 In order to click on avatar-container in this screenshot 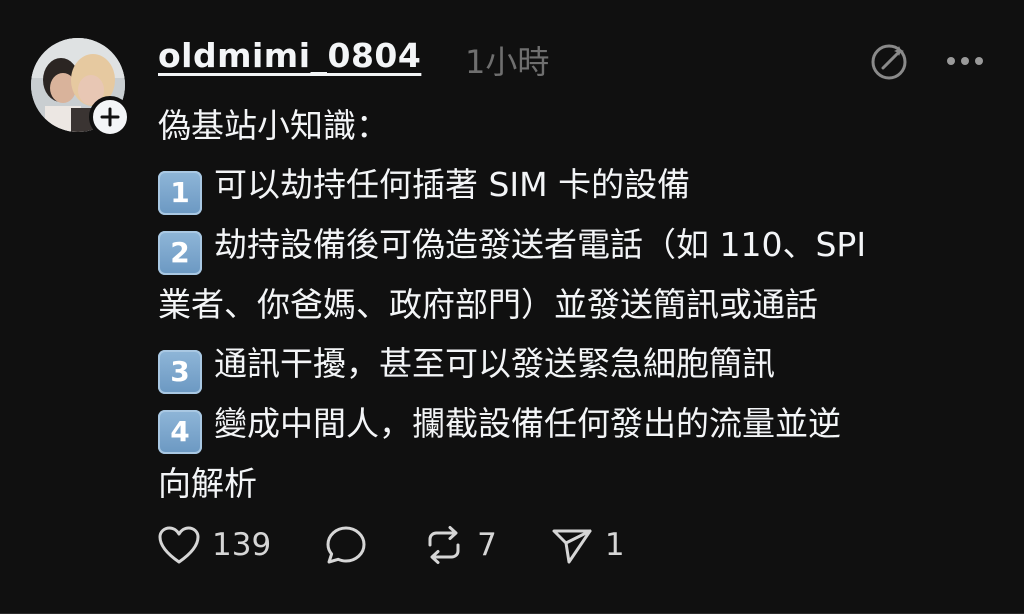, I will do `click(81, 88)`.